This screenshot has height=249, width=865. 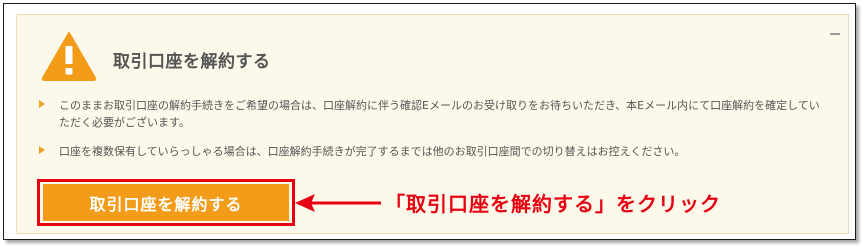 I want to click on cancel-account-button: 取引口座を解約する, so click(x=166, y=202).